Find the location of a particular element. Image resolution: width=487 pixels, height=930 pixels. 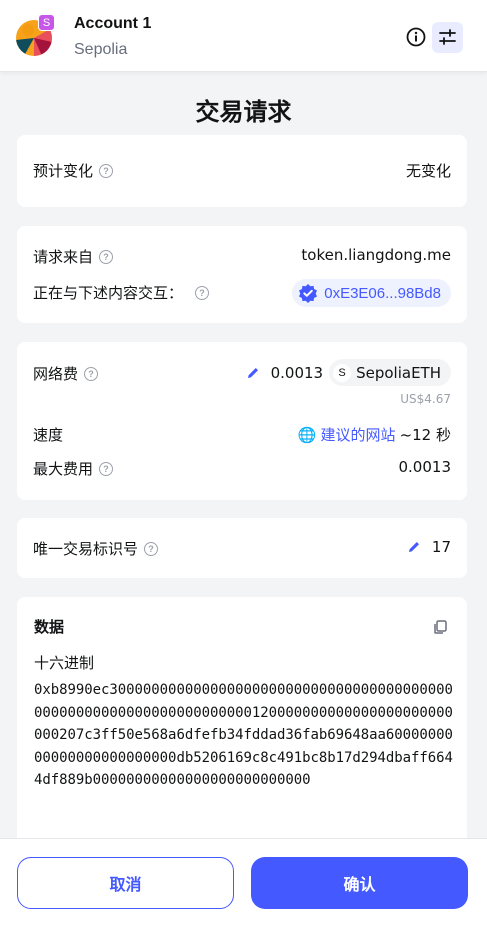

network-badge: S is located at coordinates (46, 22).